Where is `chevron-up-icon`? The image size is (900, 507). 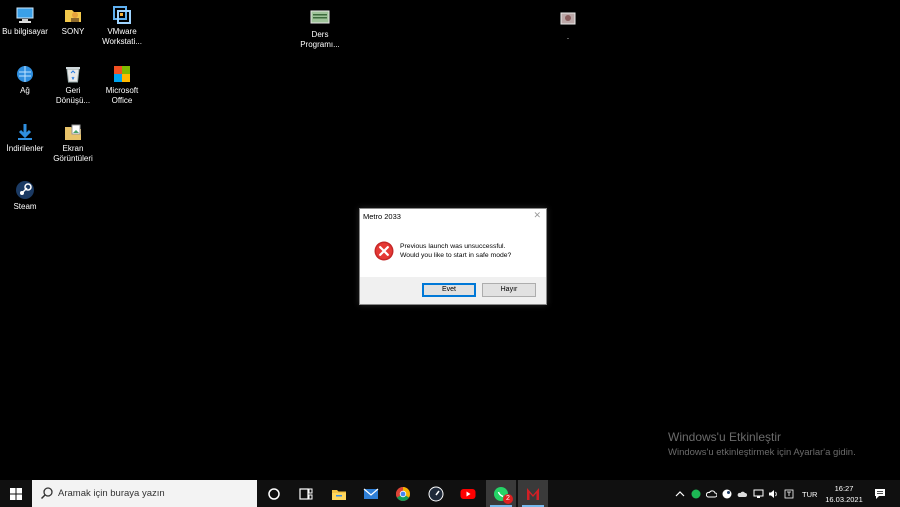 chevron-up-icon is located at coordinates (680, 494).